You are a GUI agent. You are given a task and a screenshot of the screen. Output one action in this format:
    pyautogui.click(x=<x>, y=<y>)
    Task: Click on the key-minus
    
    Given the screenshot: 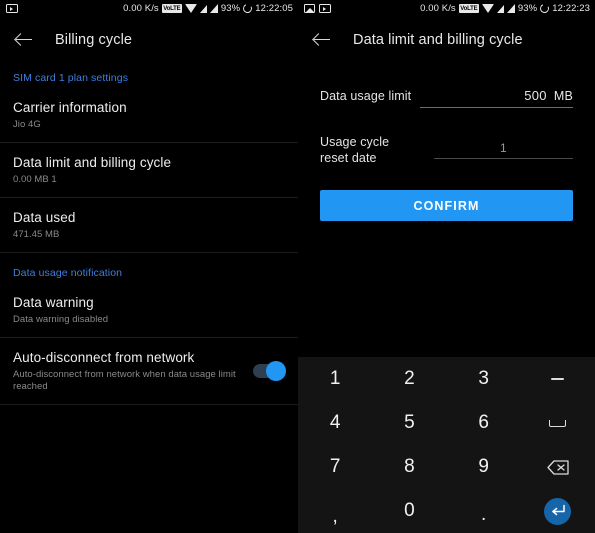 What is the action you would take?
    pyautogui.click(x=558, y=379)
    